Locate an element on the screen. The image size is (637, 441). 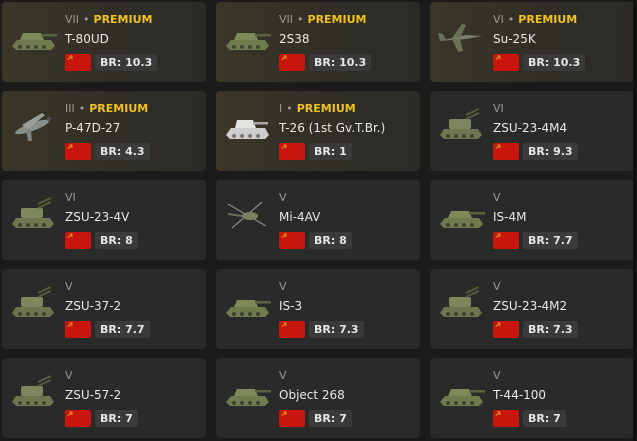
vehicle-card: VII • PREMIUM T-80UD ☭ BR: 10.3 is located at coordinates (104, 42).